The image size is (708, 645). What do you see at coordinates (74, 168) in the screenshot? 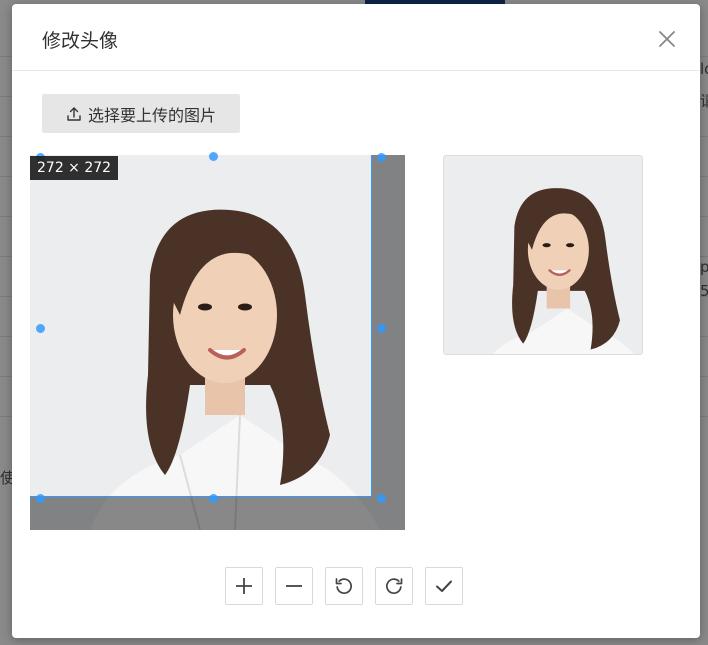
I see `crop-size-label: 272 × 272` at bounding box center [74, 168].